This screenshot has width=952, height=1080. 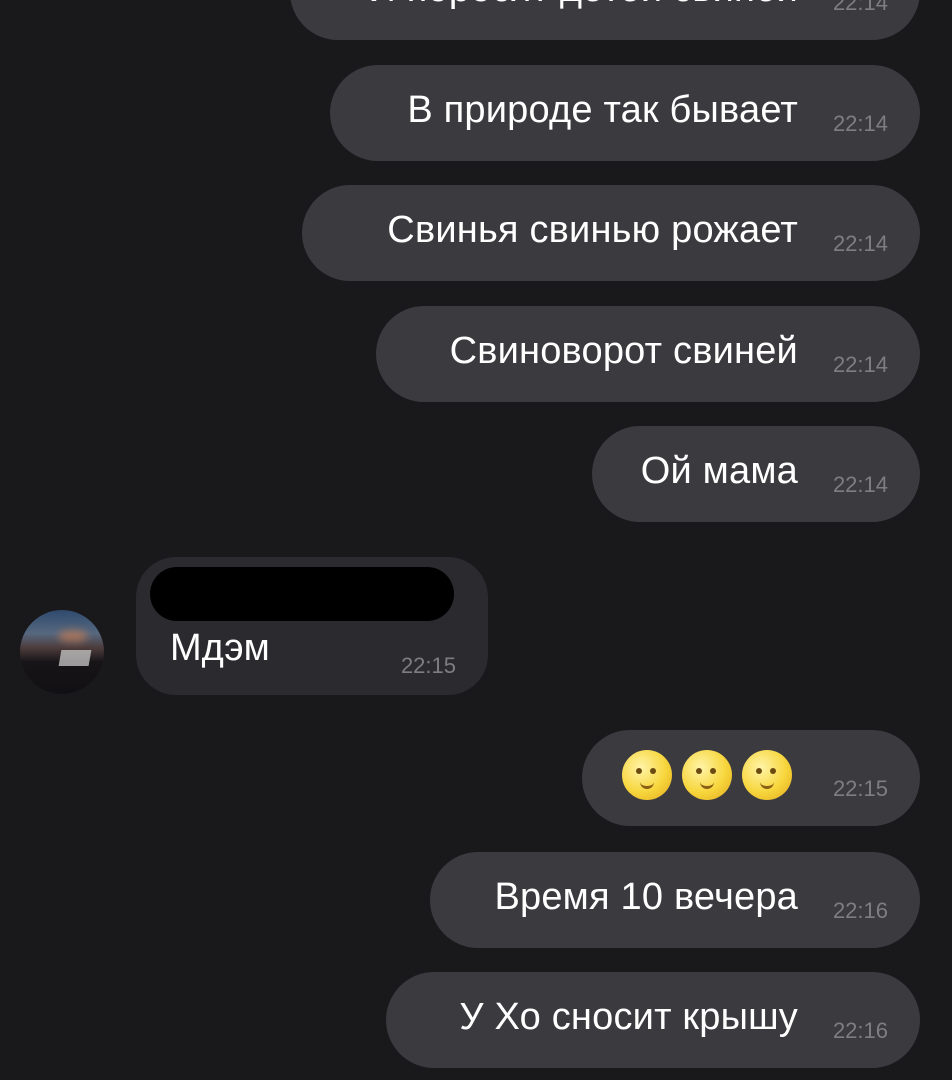 I want to click on message-text: Мдэм, so click(x=220, y=648).